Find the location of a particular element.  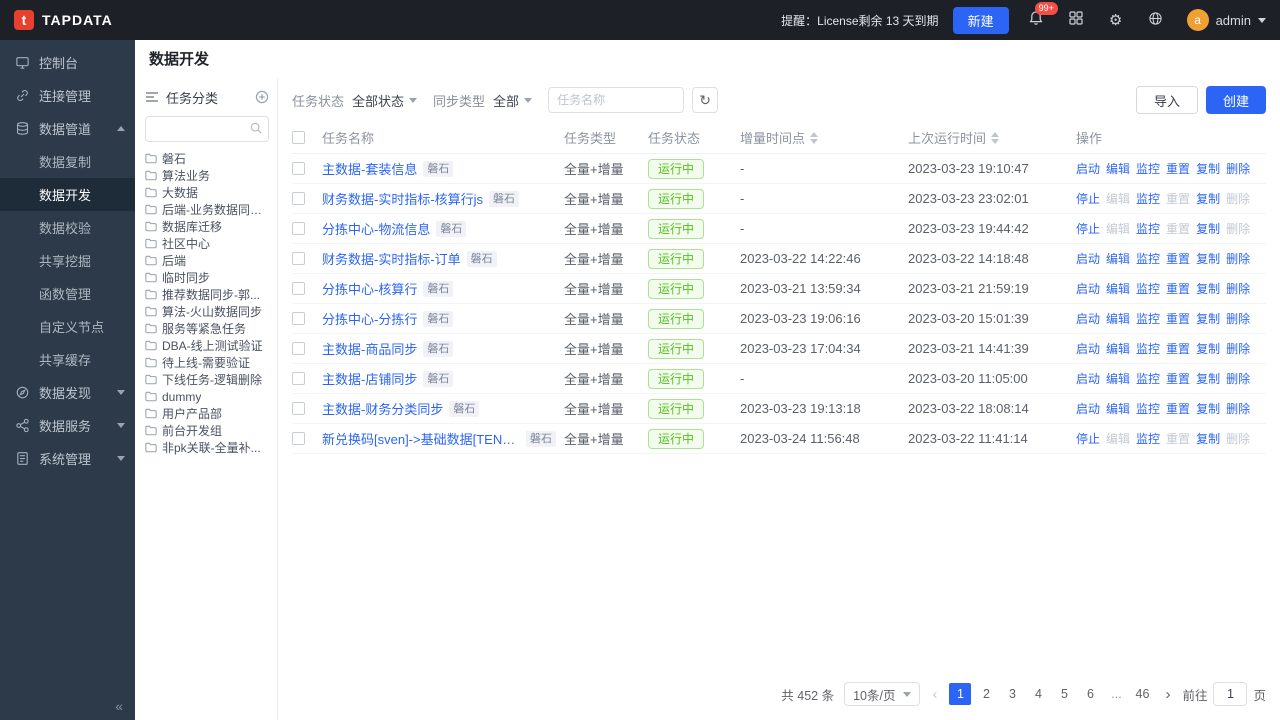

tree-item: 磐石 is located at coordinates (207, 158).